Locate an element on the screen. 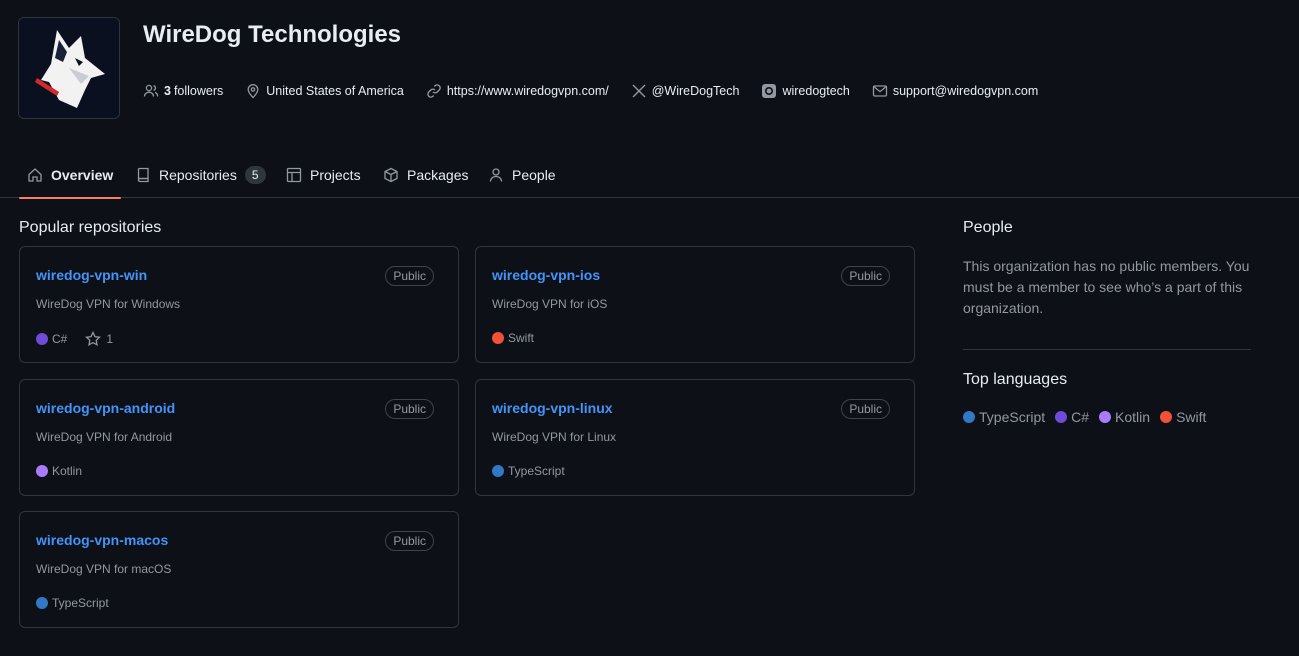 Image resolution: width=1299 pixels, height=656 pixels. star-icon is located at coordinates (93, 339).